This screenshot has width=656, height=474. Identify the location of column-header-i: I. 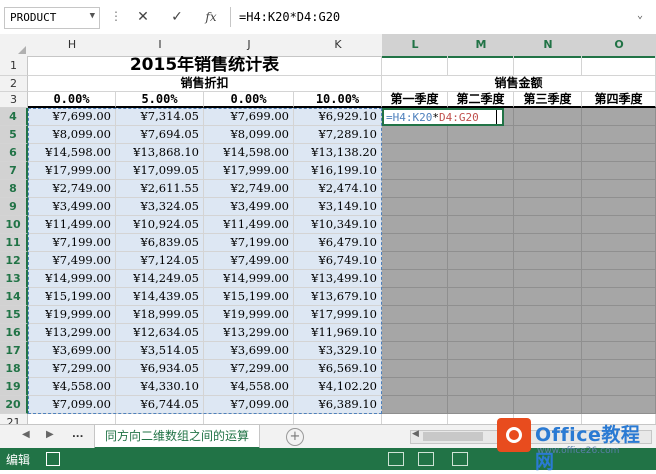
(160, 45).